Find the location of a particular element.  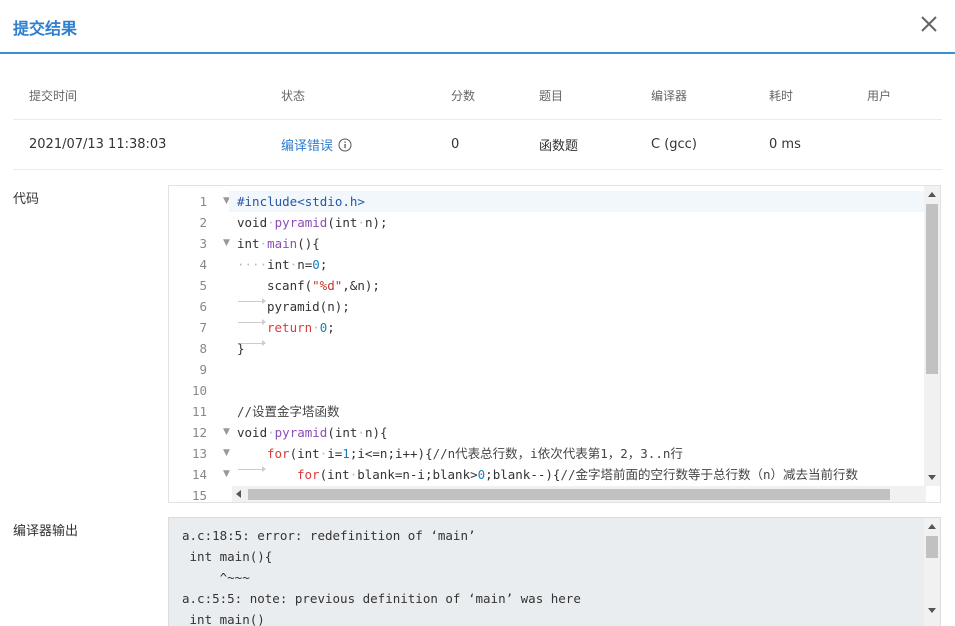

code-line: } is located at coordinates (241, 348).